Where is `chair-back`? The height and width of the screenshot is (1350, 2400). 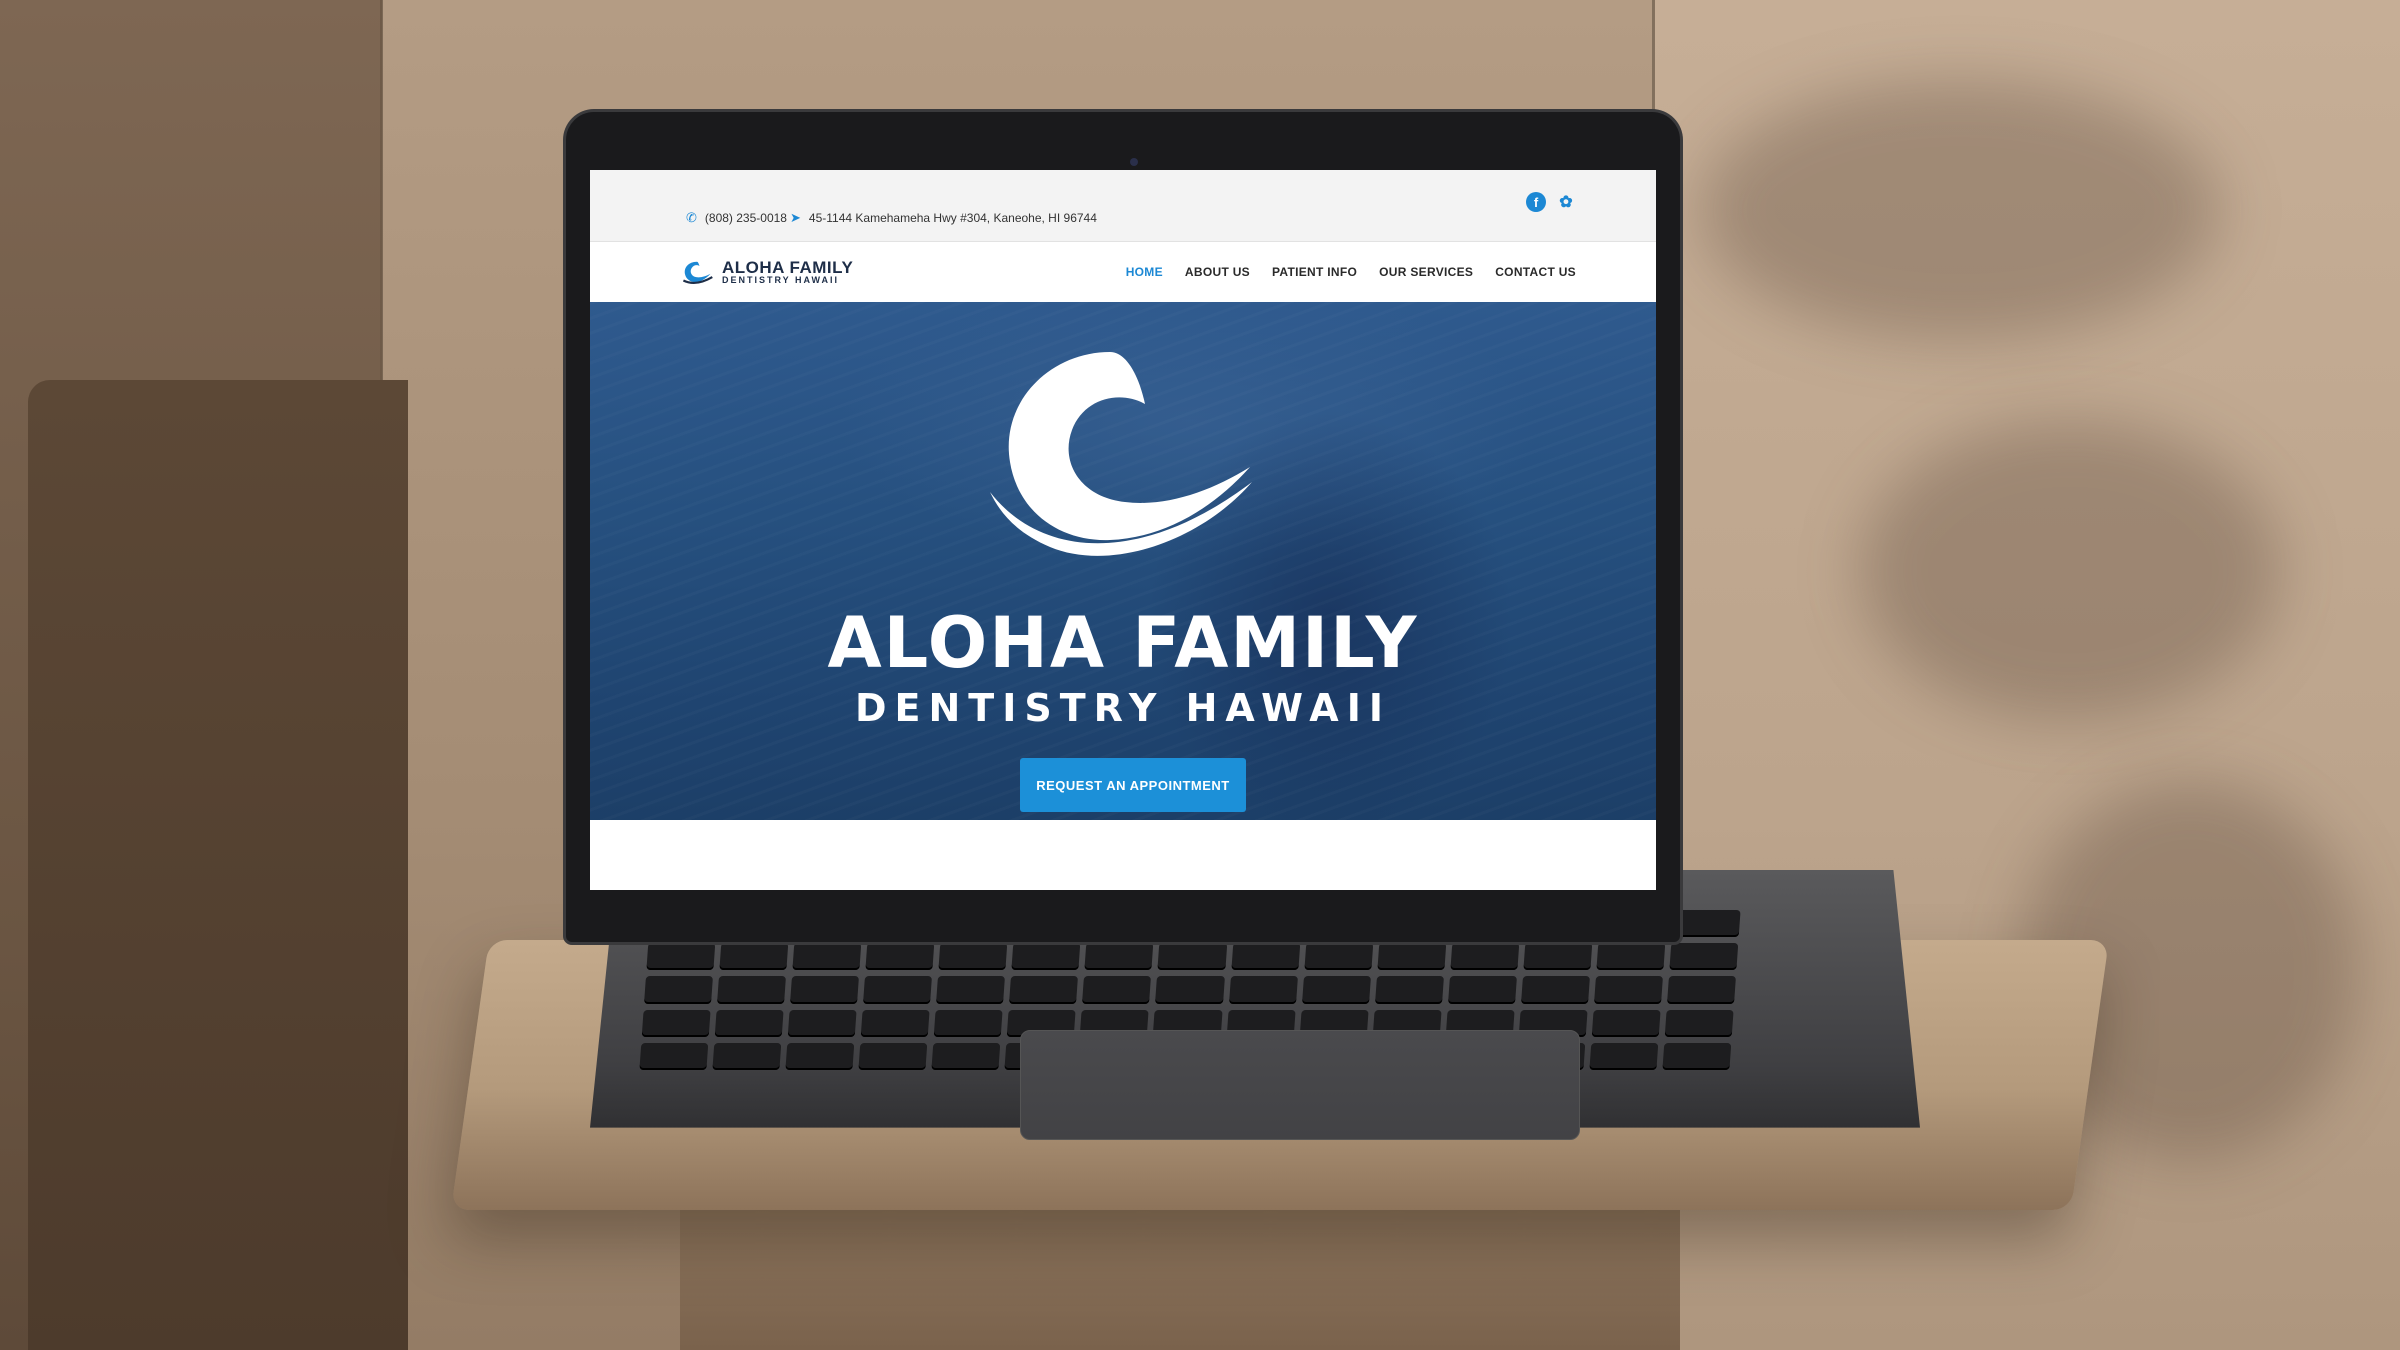
chair-back is located at coordinates (218, 865).